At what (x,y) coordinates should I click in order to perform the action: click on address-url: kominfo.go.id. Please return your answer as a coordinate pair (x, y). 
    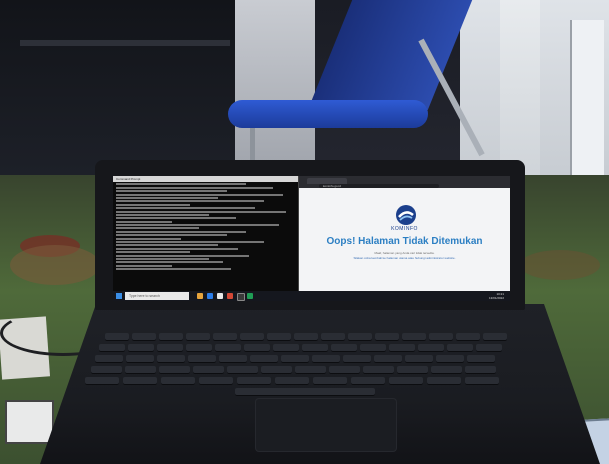
    Looking at the image, I should click on (332, 186).